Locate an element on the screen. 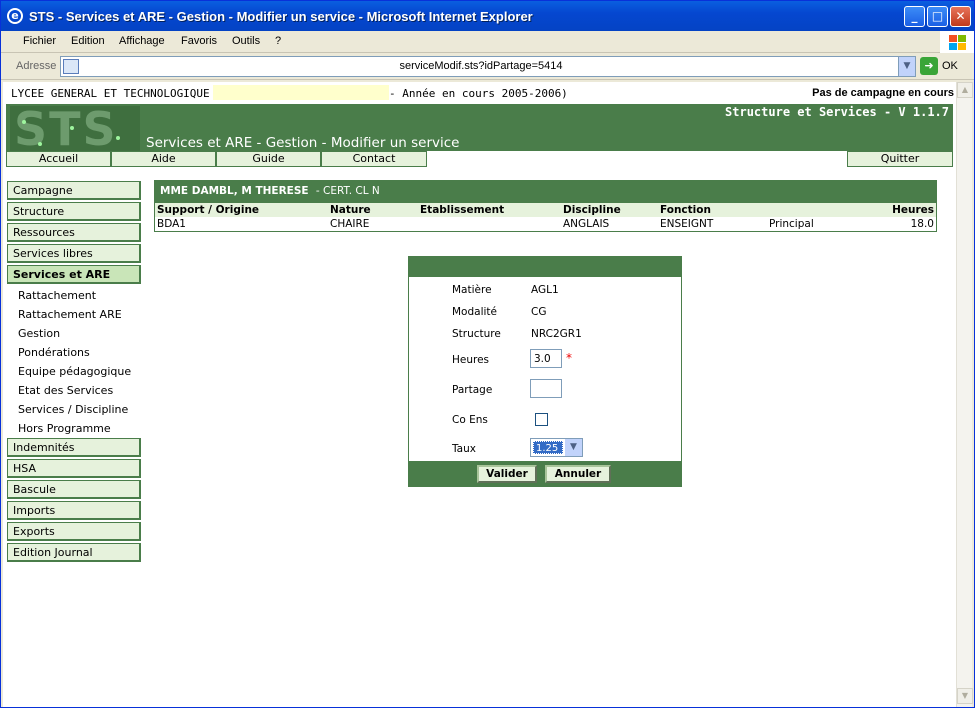  annuler-button: Annuler is located at coordinates (578, 474).